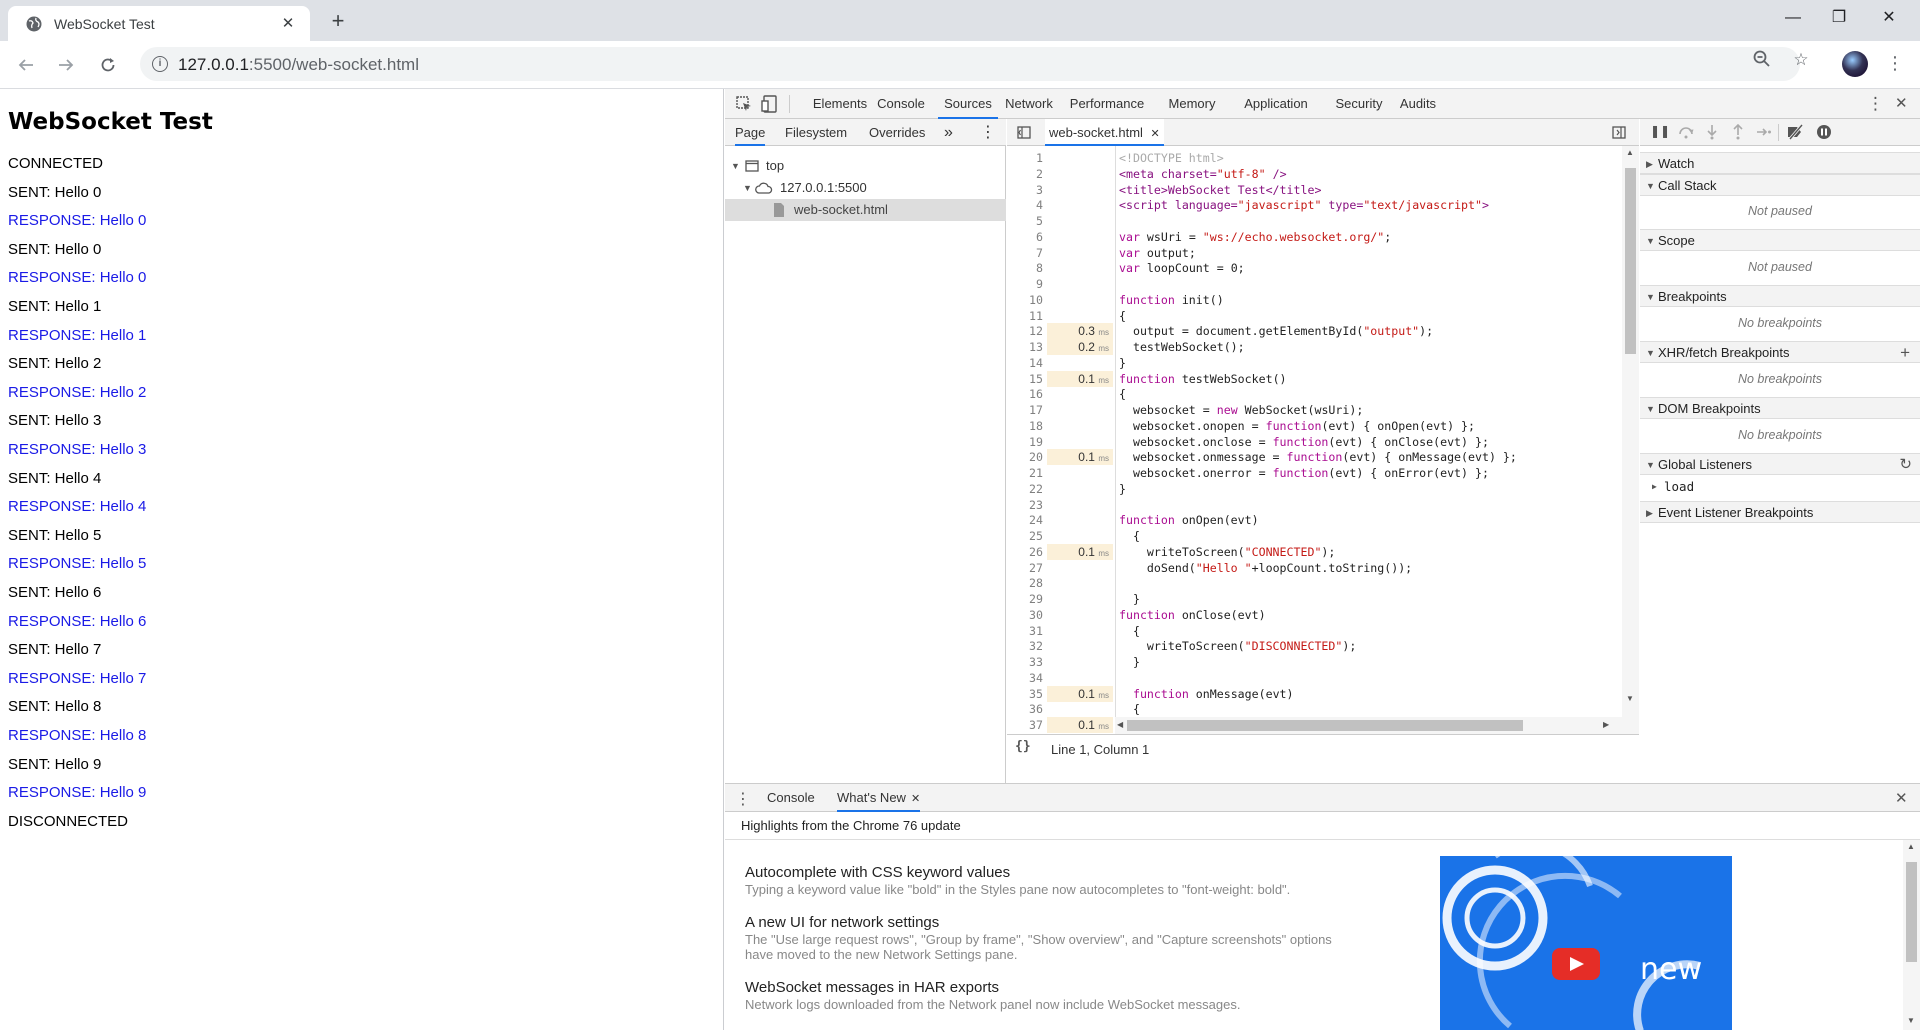 This screenshot has width=1920, height=1030. I want to click on line-number: 21, so click(1025, 473).